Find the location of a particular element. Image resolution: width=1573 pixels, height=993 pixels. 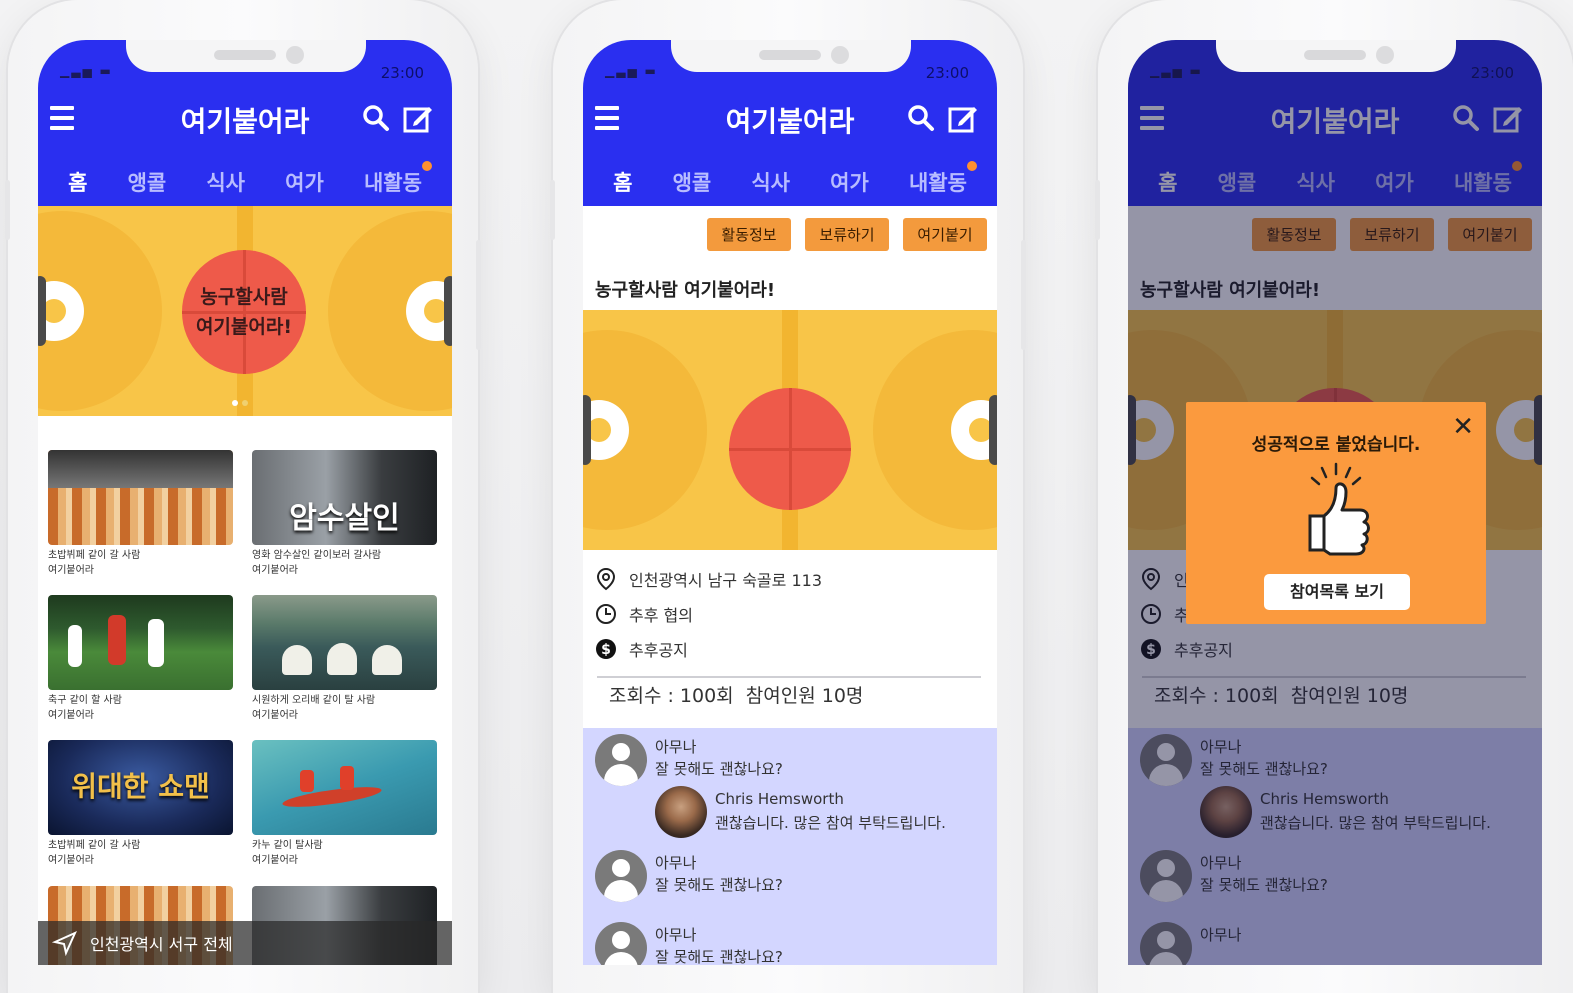

join-button: 여기붙기 is located at coordinates (945, 234).